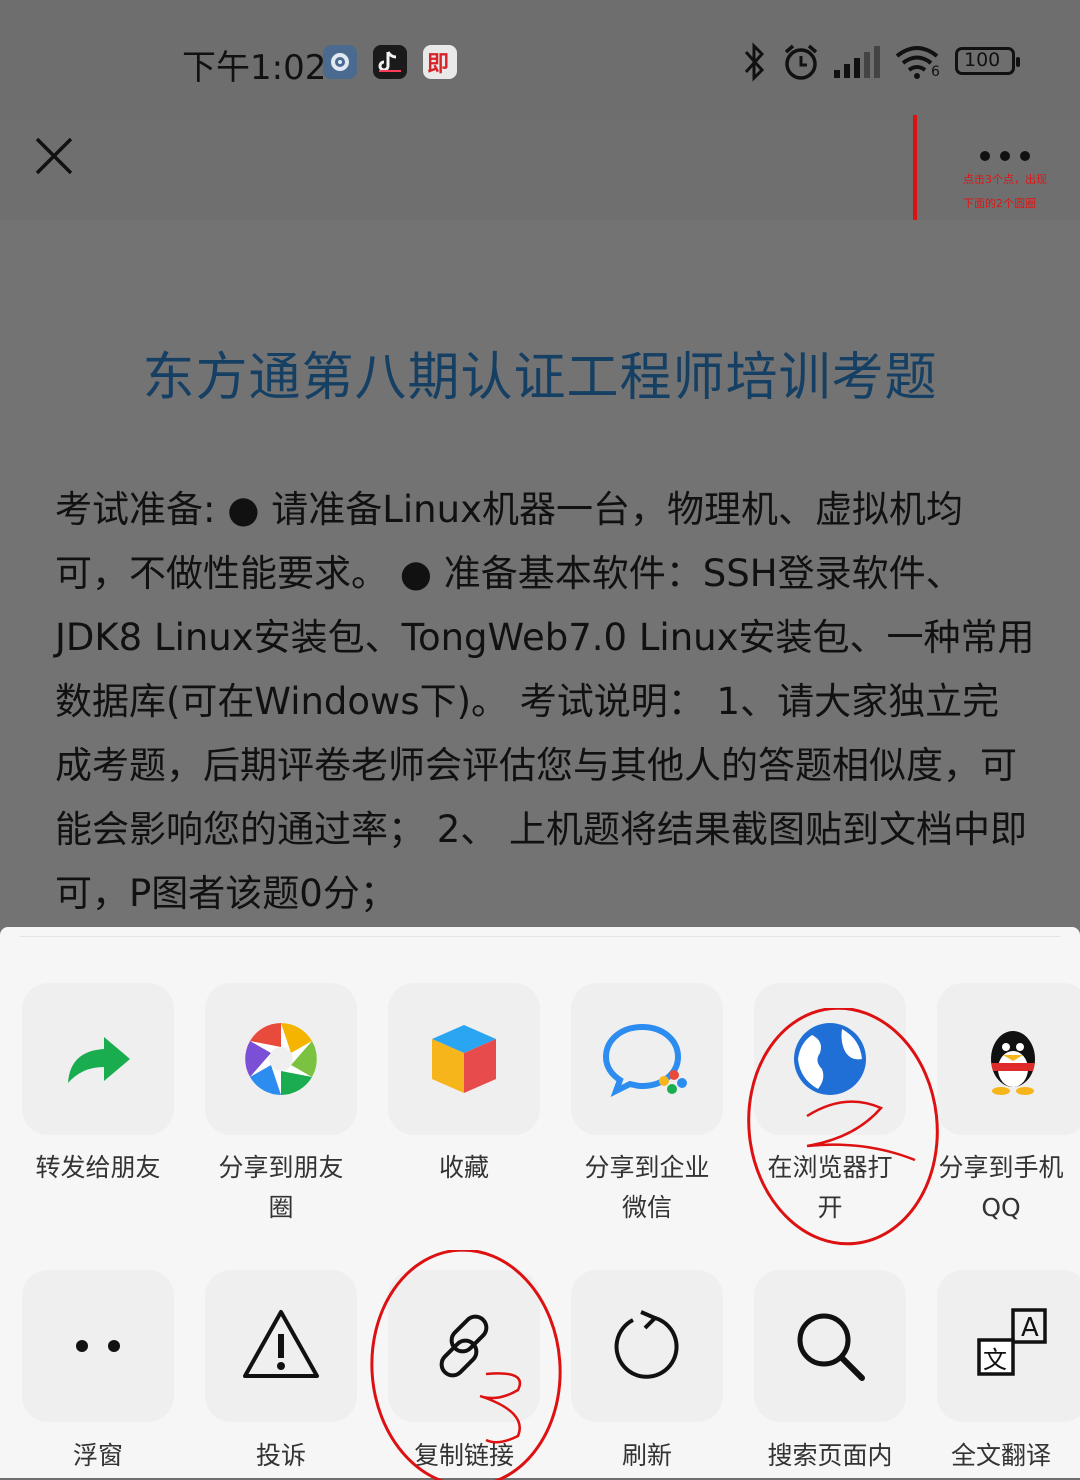  Describe the element at coordinates (1005, 157) in the screenshot. I see `more-icon` at that location.